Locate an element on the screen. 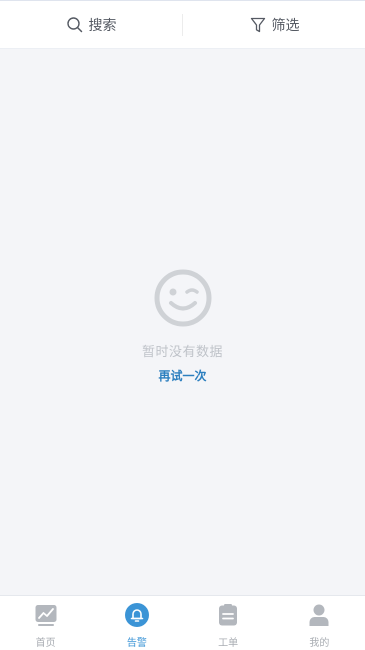 The image size is (365, 650). top-toolbar: 搜索 筛选 is located at coordinates (182, 24).